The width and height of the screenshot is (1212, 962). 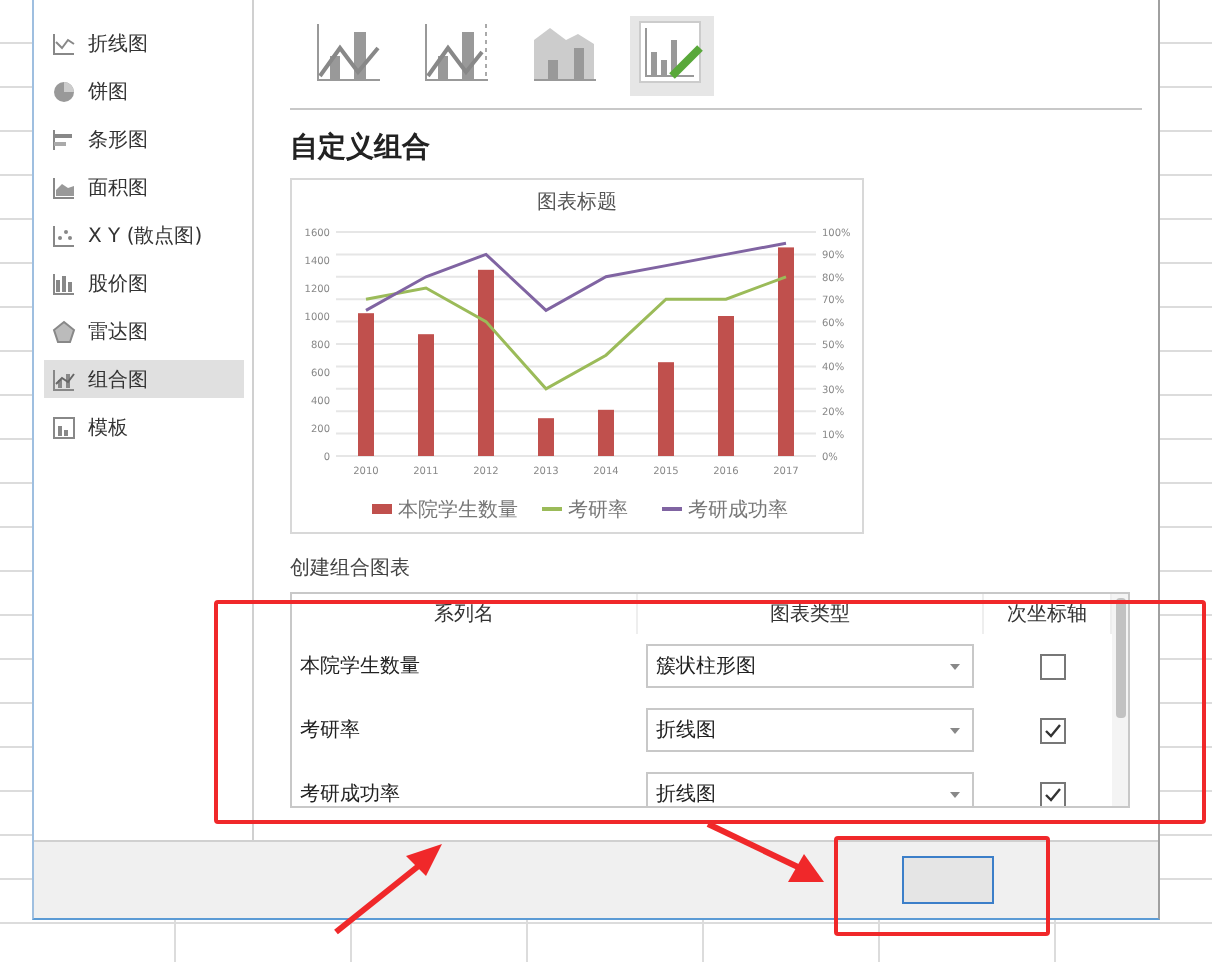 What do you see at coordinates (382, 509) in the screenshot?
I see `legend-swatch` at bounding box center [382, 509].